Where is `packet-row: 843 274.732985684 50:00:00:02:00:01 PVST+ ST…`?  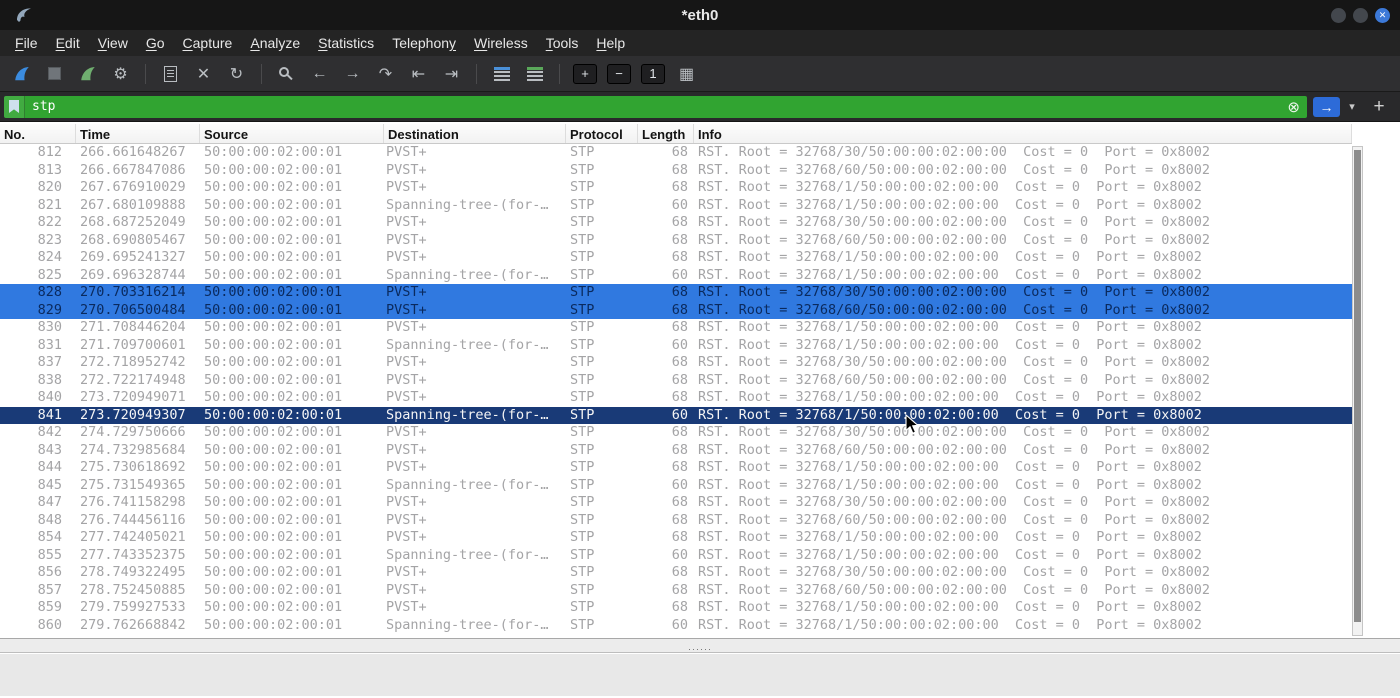
packet-row: 843 274.732985684 50:00:00:02:00:01 PVST+ ST… is located at coordinates (676, 451).